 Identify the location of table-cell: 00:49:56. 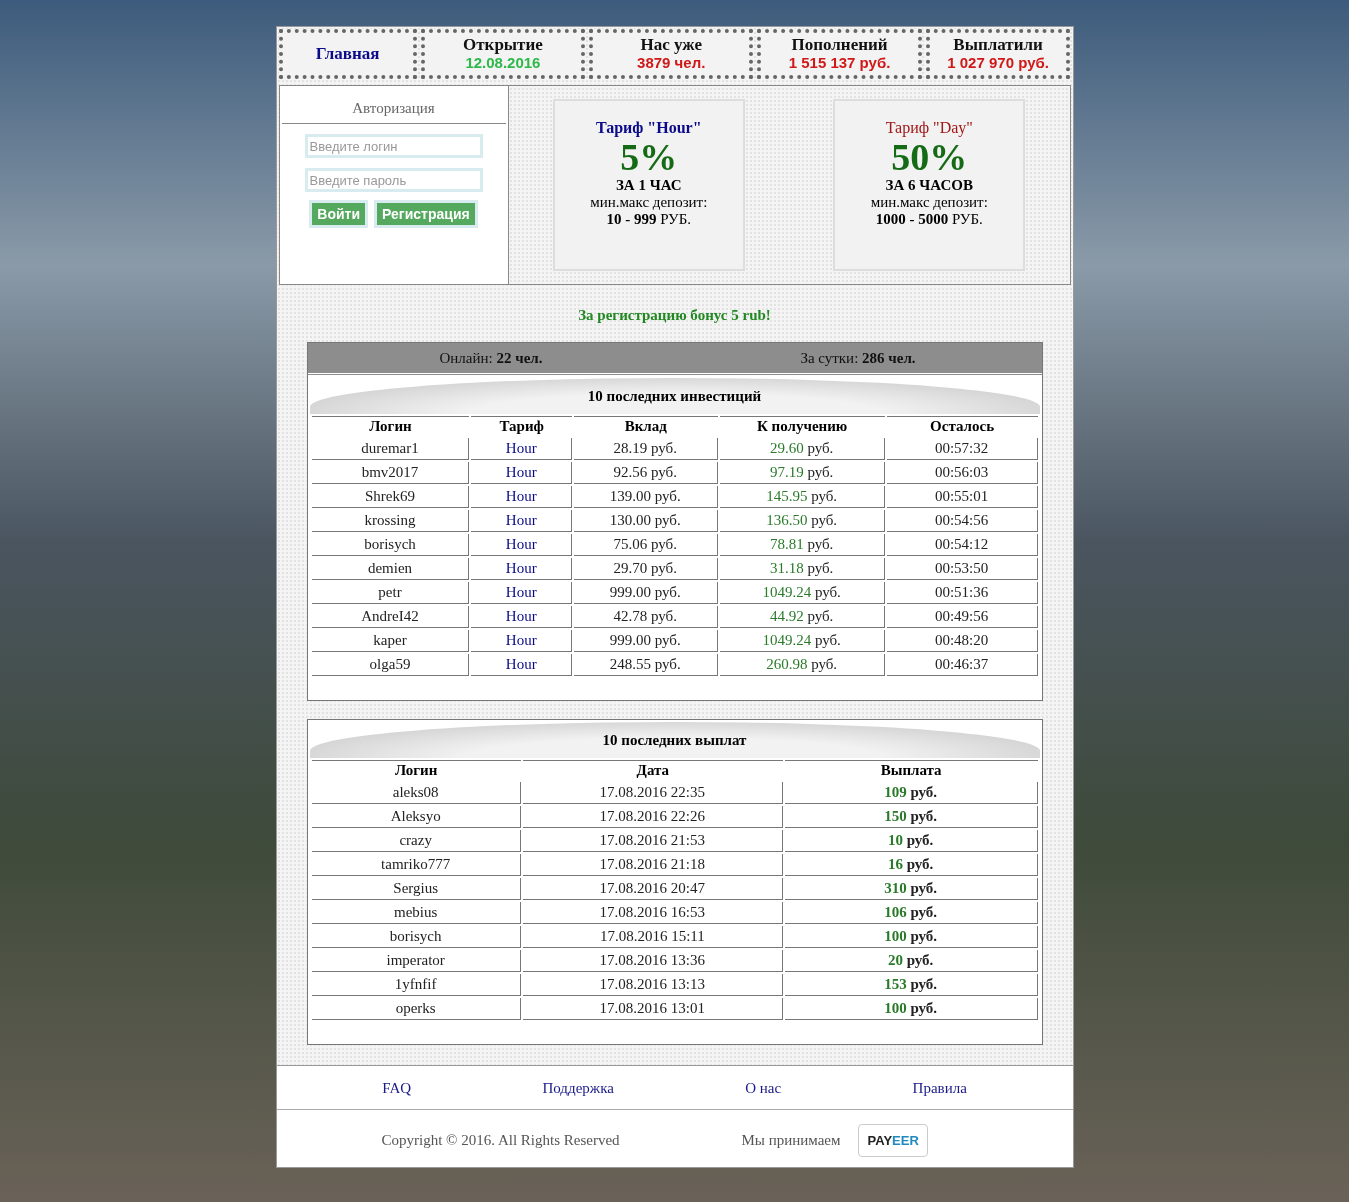
(962, 617).